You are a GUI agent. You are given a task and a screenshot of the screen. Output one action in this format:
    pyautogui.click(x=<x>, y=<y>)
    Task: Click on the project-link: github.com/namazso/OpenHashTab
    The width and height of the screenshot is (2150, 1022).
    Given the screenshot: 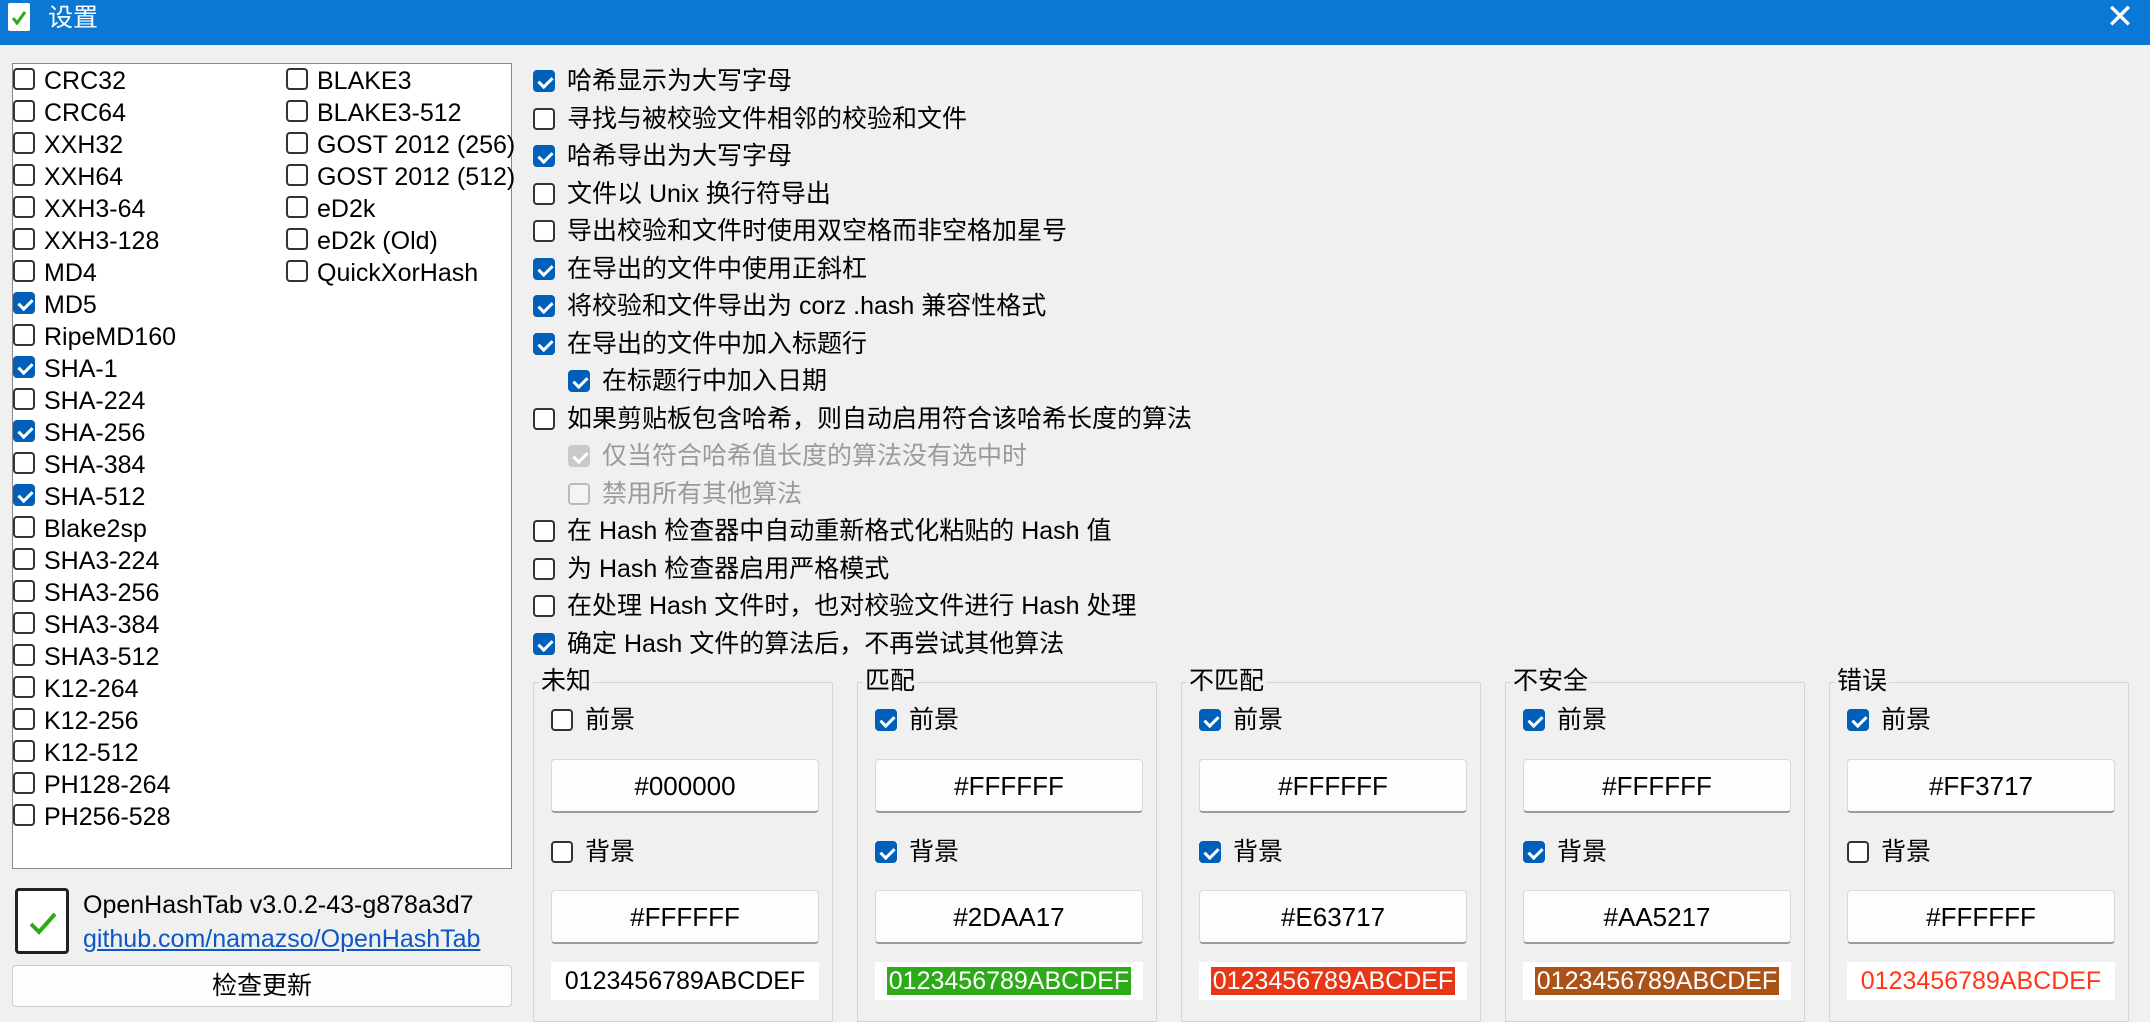 What is the action you would take?
    pyautogui.click(x=281, y=939)
    